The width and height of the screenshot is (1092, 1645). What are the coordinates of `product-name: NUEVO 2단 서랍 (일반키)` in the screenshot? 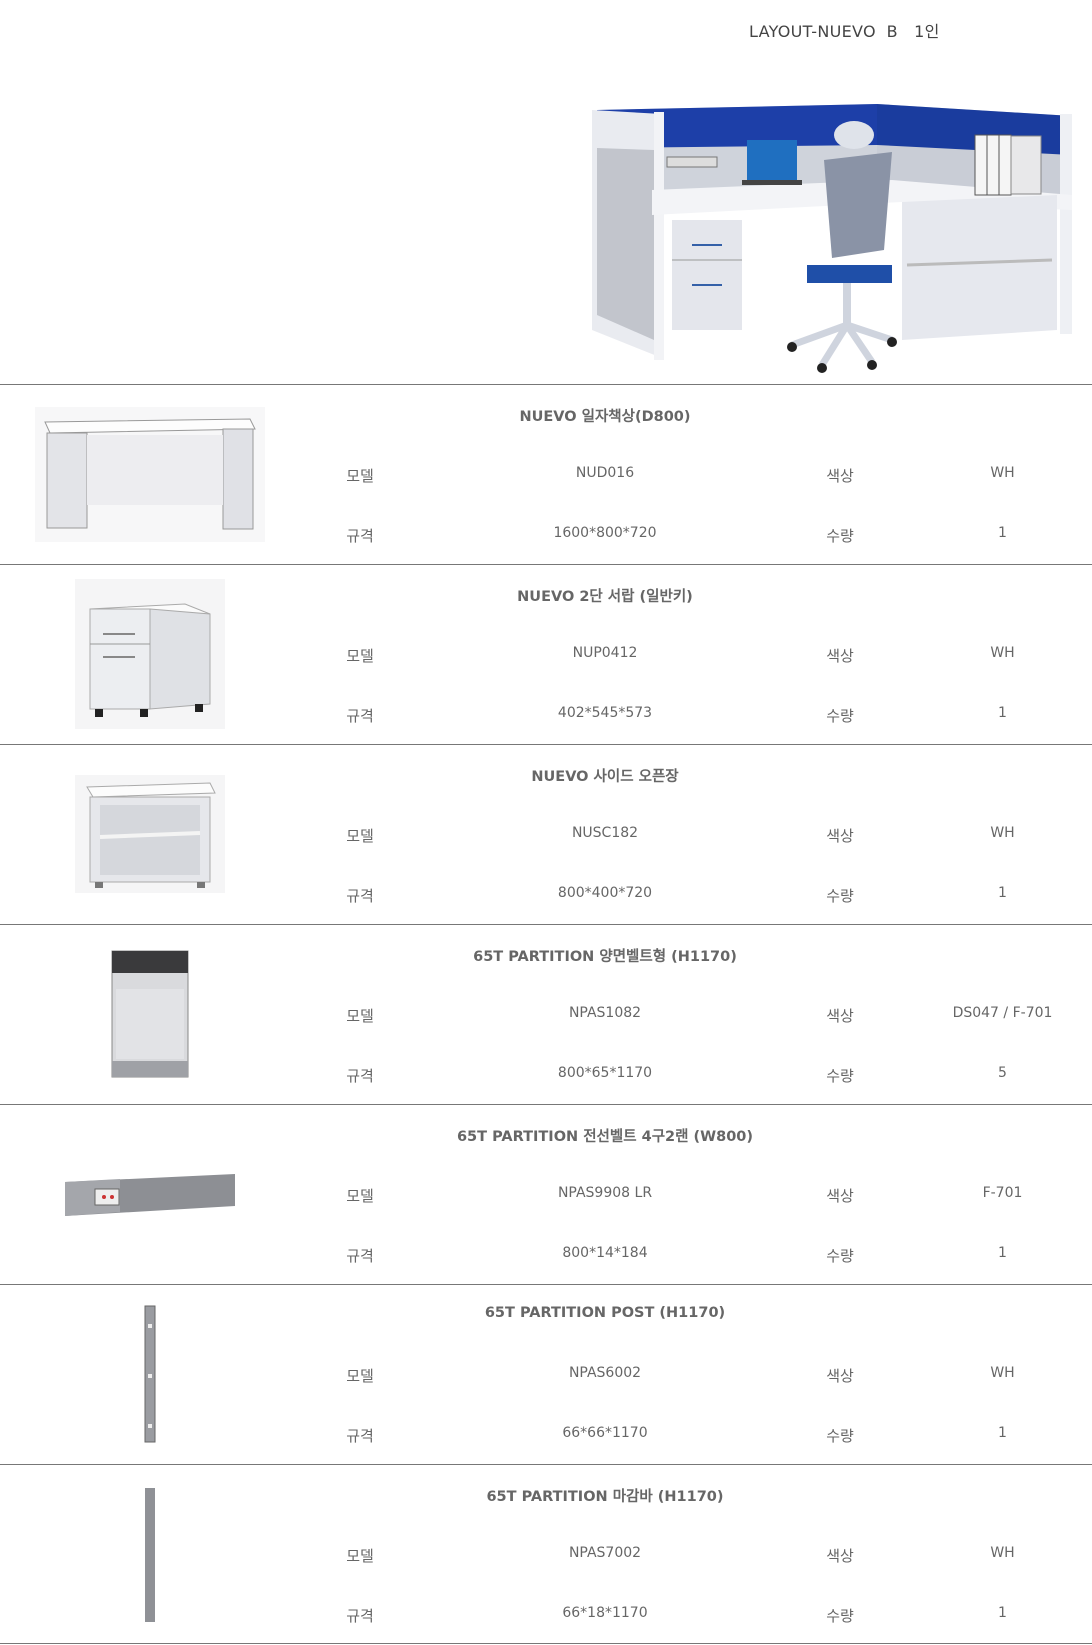 It's located at (605, 597).